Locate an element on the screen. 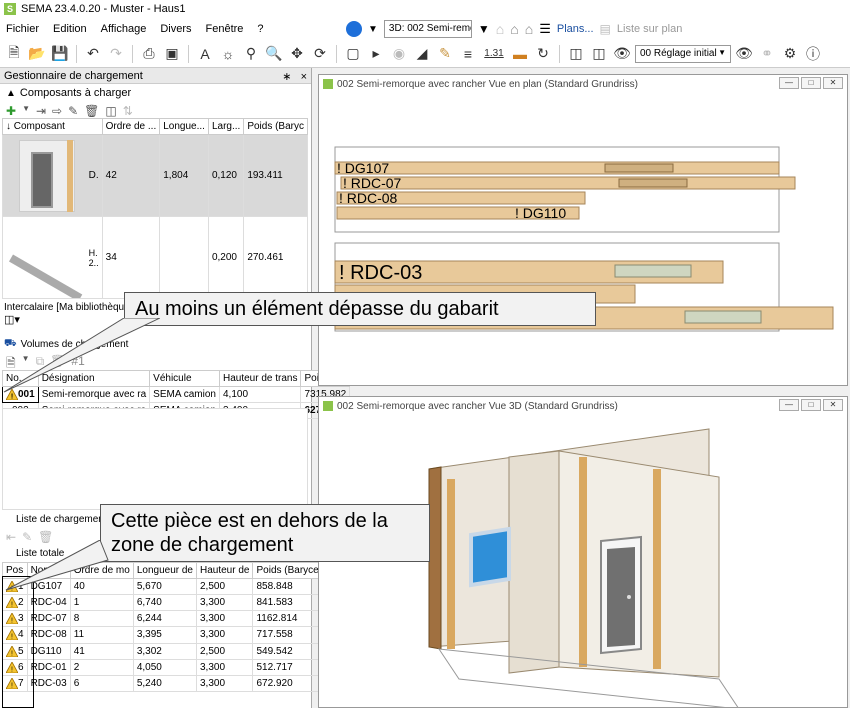 The height and width of the screenshot is (708, 850). edit-icon: ✎ is located at coordinates (73, 111).